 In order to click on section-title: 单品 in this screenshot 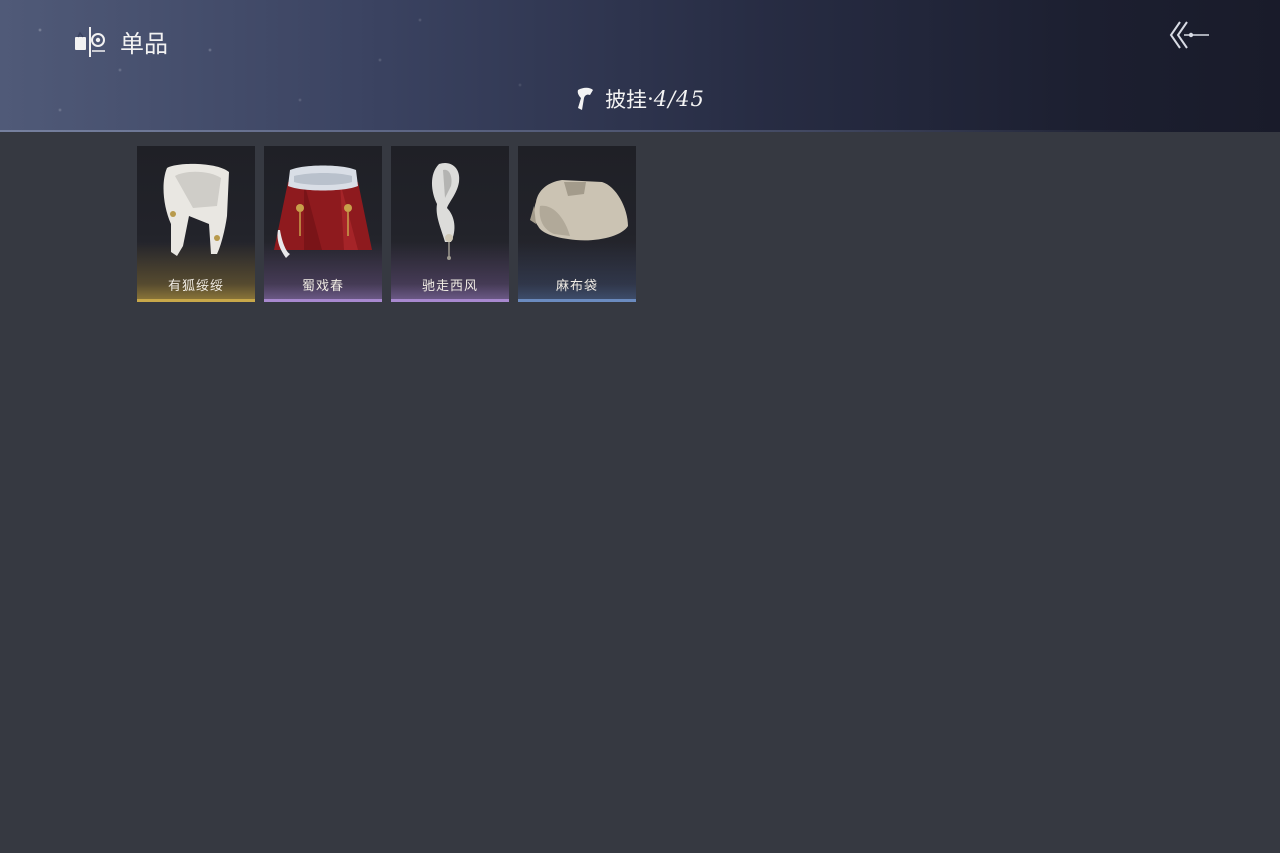, I will do `click(121, 41)`.